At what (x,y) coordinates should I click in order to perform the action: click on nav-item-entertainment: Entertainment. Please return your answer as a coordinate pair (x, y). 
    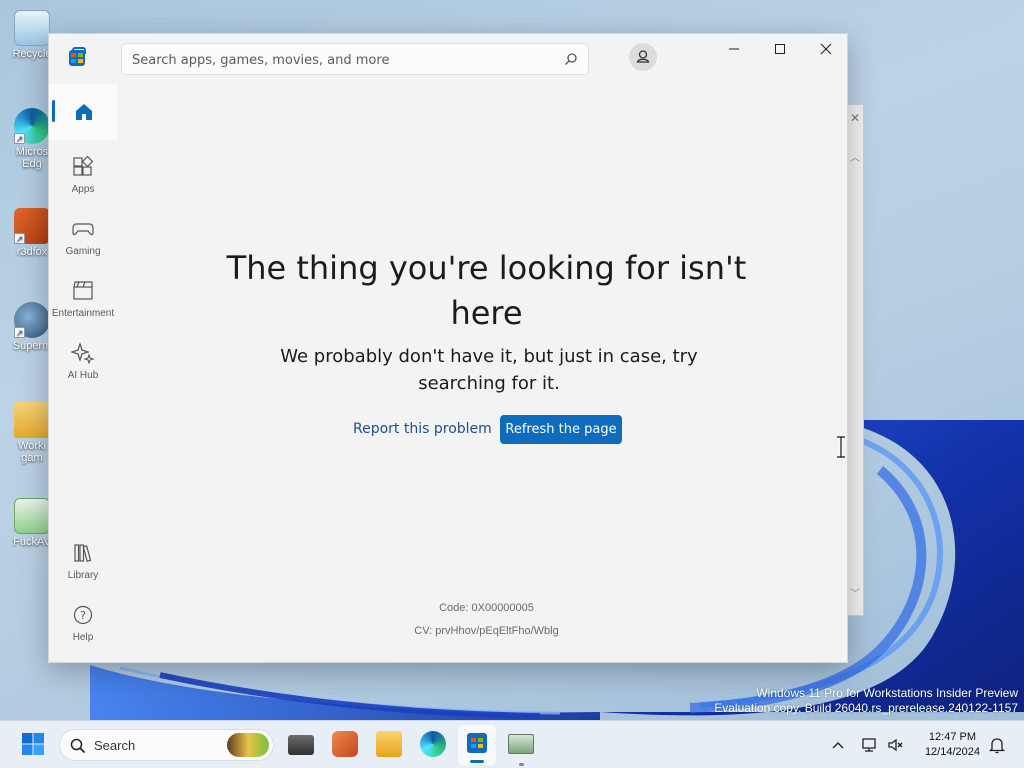
    Looking at the image, I should click on (83, 299).